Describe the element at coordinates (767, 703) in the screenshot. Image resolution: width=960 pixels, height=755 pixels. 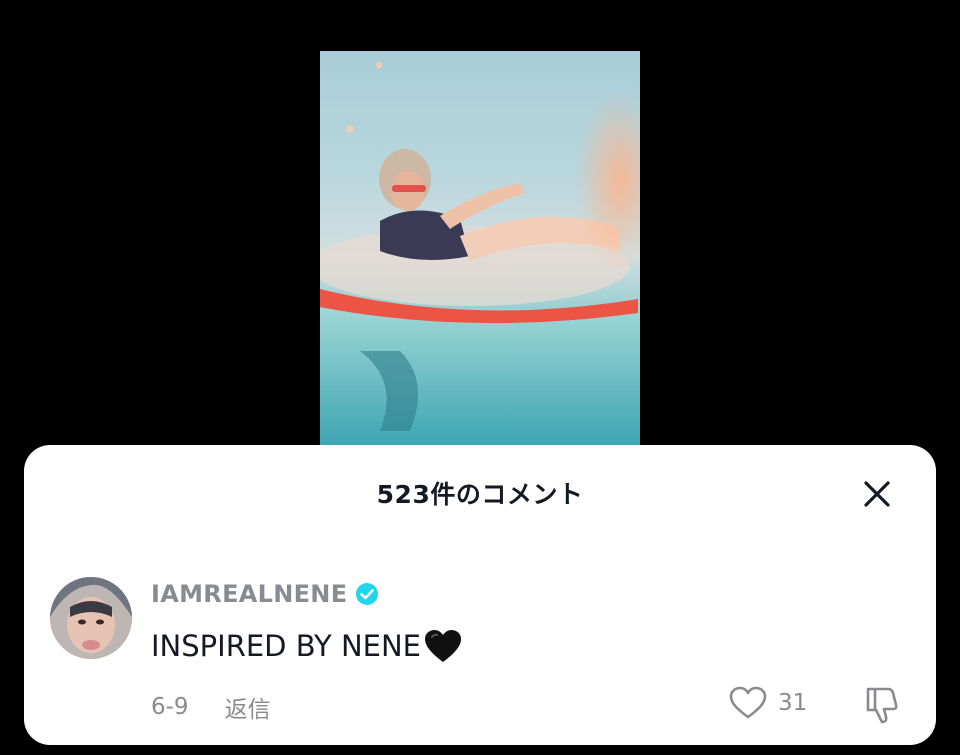
I see `like-button: 31` at that location.